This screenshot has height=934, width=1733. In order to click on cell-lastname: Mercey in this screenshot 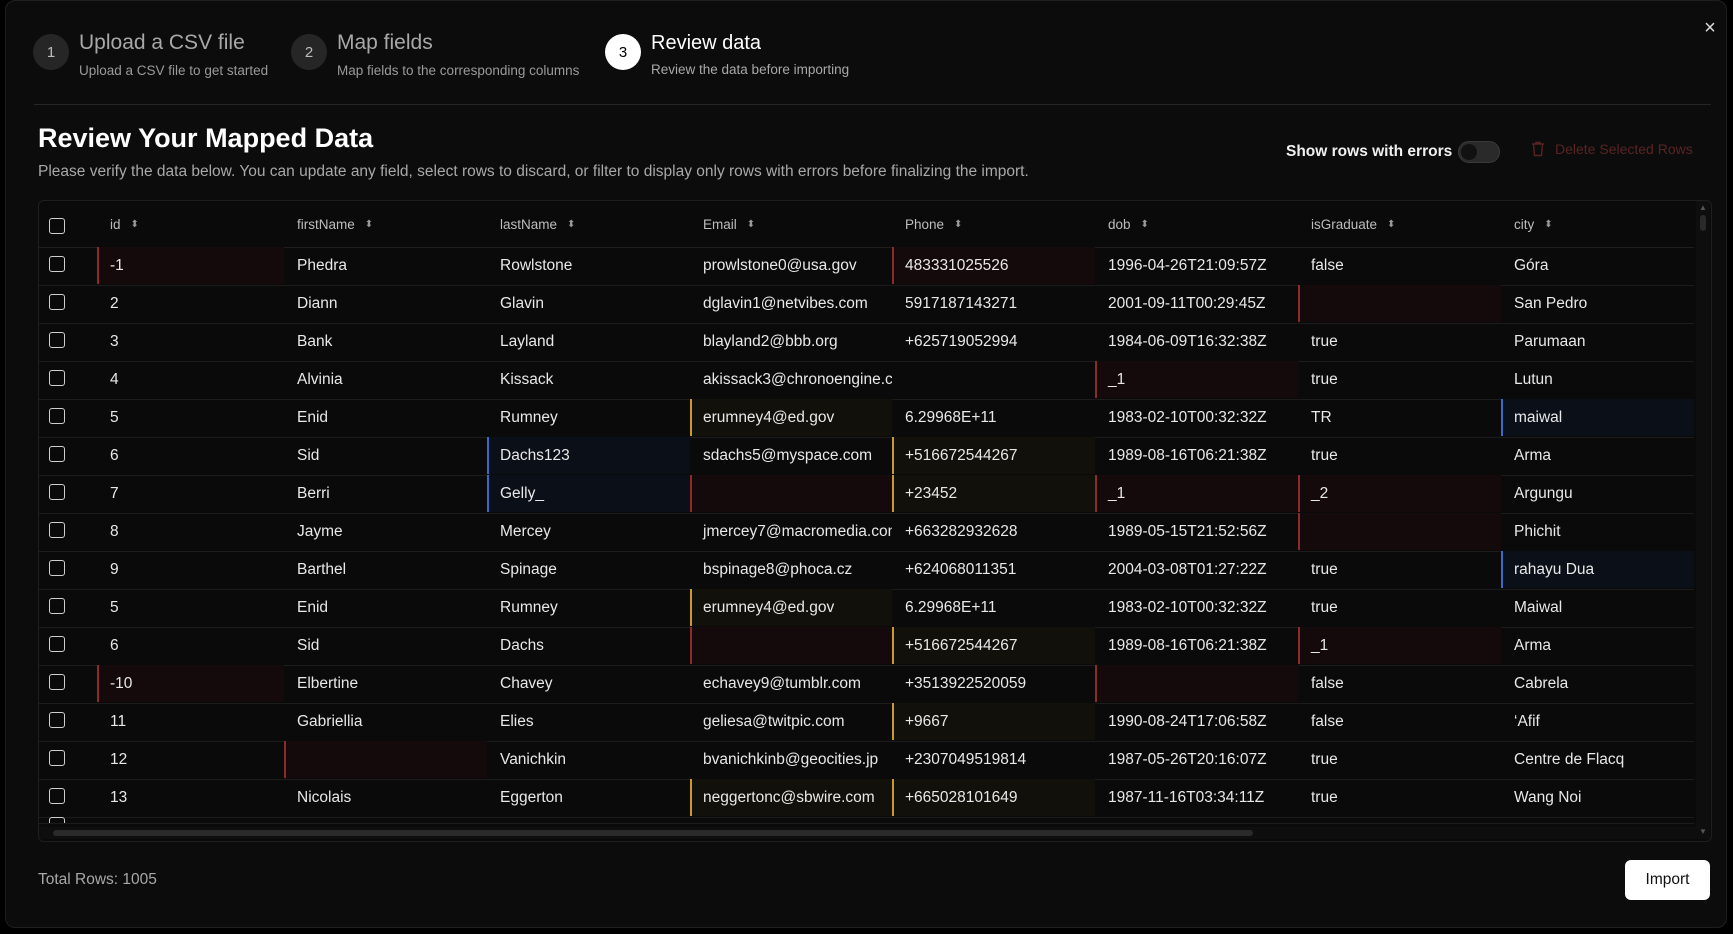, I will do `click(588, 531)`.